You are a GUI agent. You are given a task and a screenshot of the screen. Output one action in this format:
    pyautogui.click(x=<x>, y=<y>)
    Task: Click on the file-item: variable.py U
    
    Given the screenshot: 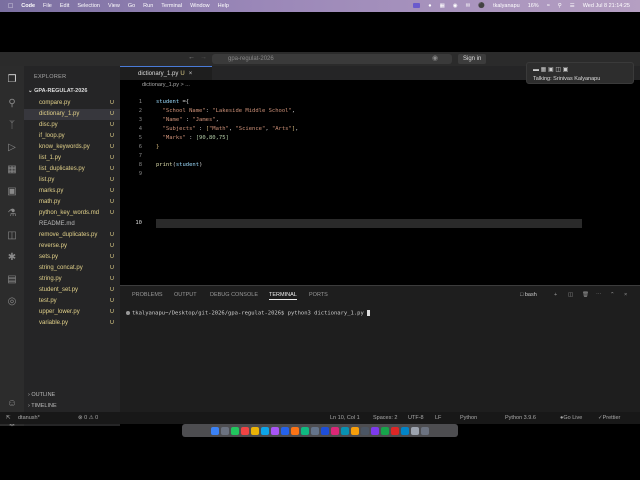 What is the action you would take?
    pyautogui.click(x=72, y=323)
    